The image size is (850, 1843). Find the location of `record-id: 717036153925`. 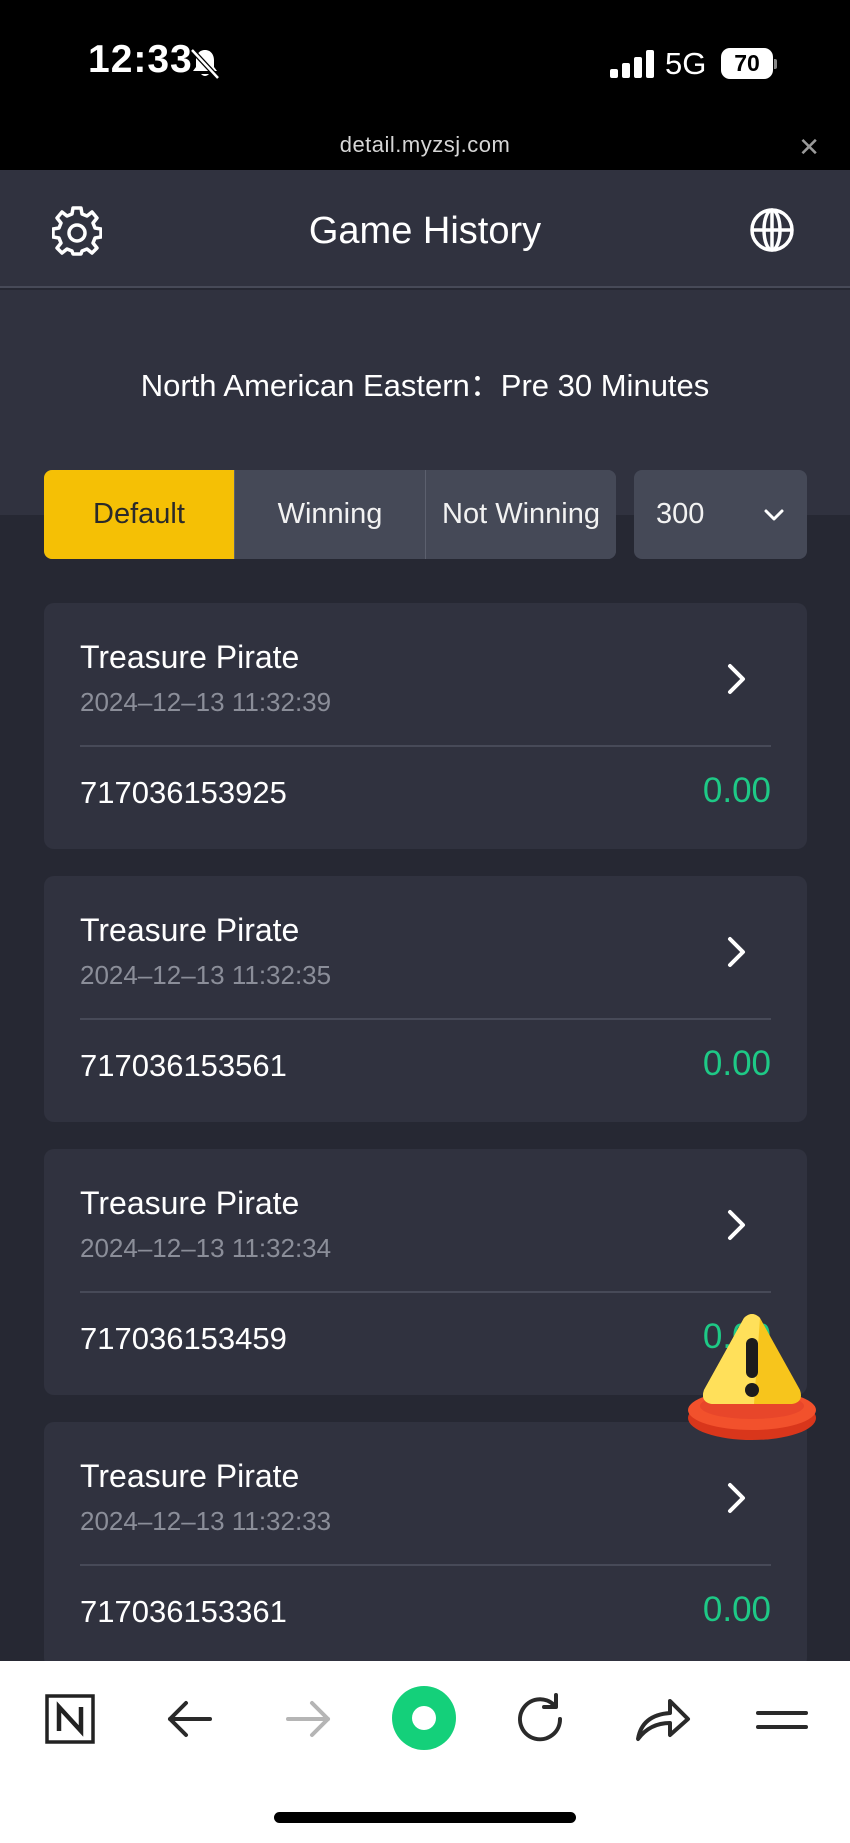

record-id: 717036153925 is located at coordinates (183, 792).